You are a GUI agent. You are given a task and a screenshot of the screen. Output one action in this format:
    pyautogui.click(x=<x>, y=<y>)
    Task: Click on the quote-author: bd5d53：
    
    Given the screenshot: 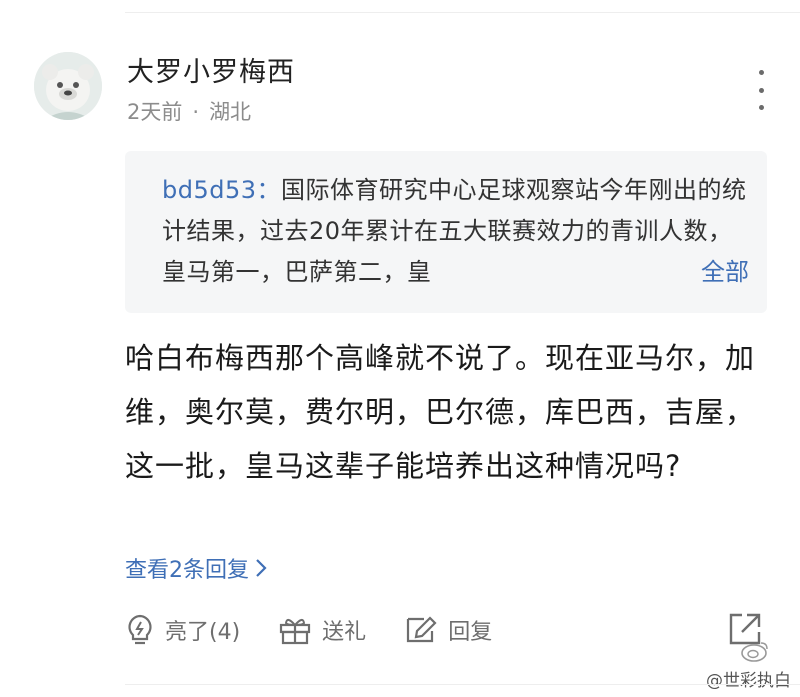 What is the action you would take?
    pyautogui.click(x=221, y=190)
    